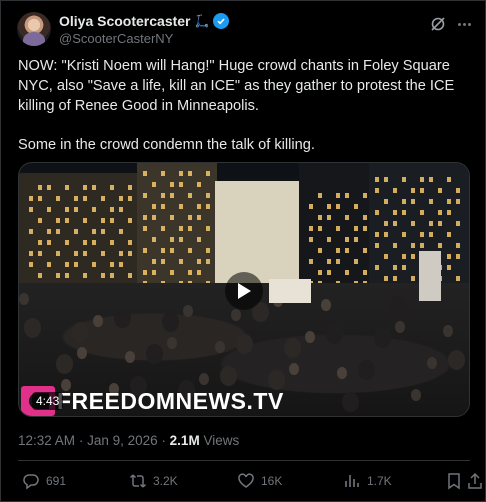 The height and width of the screenshot is (502, 486). Describe the element at coordinates (44, 481) in the screenshot. I see `reply-button: 691` at that location.